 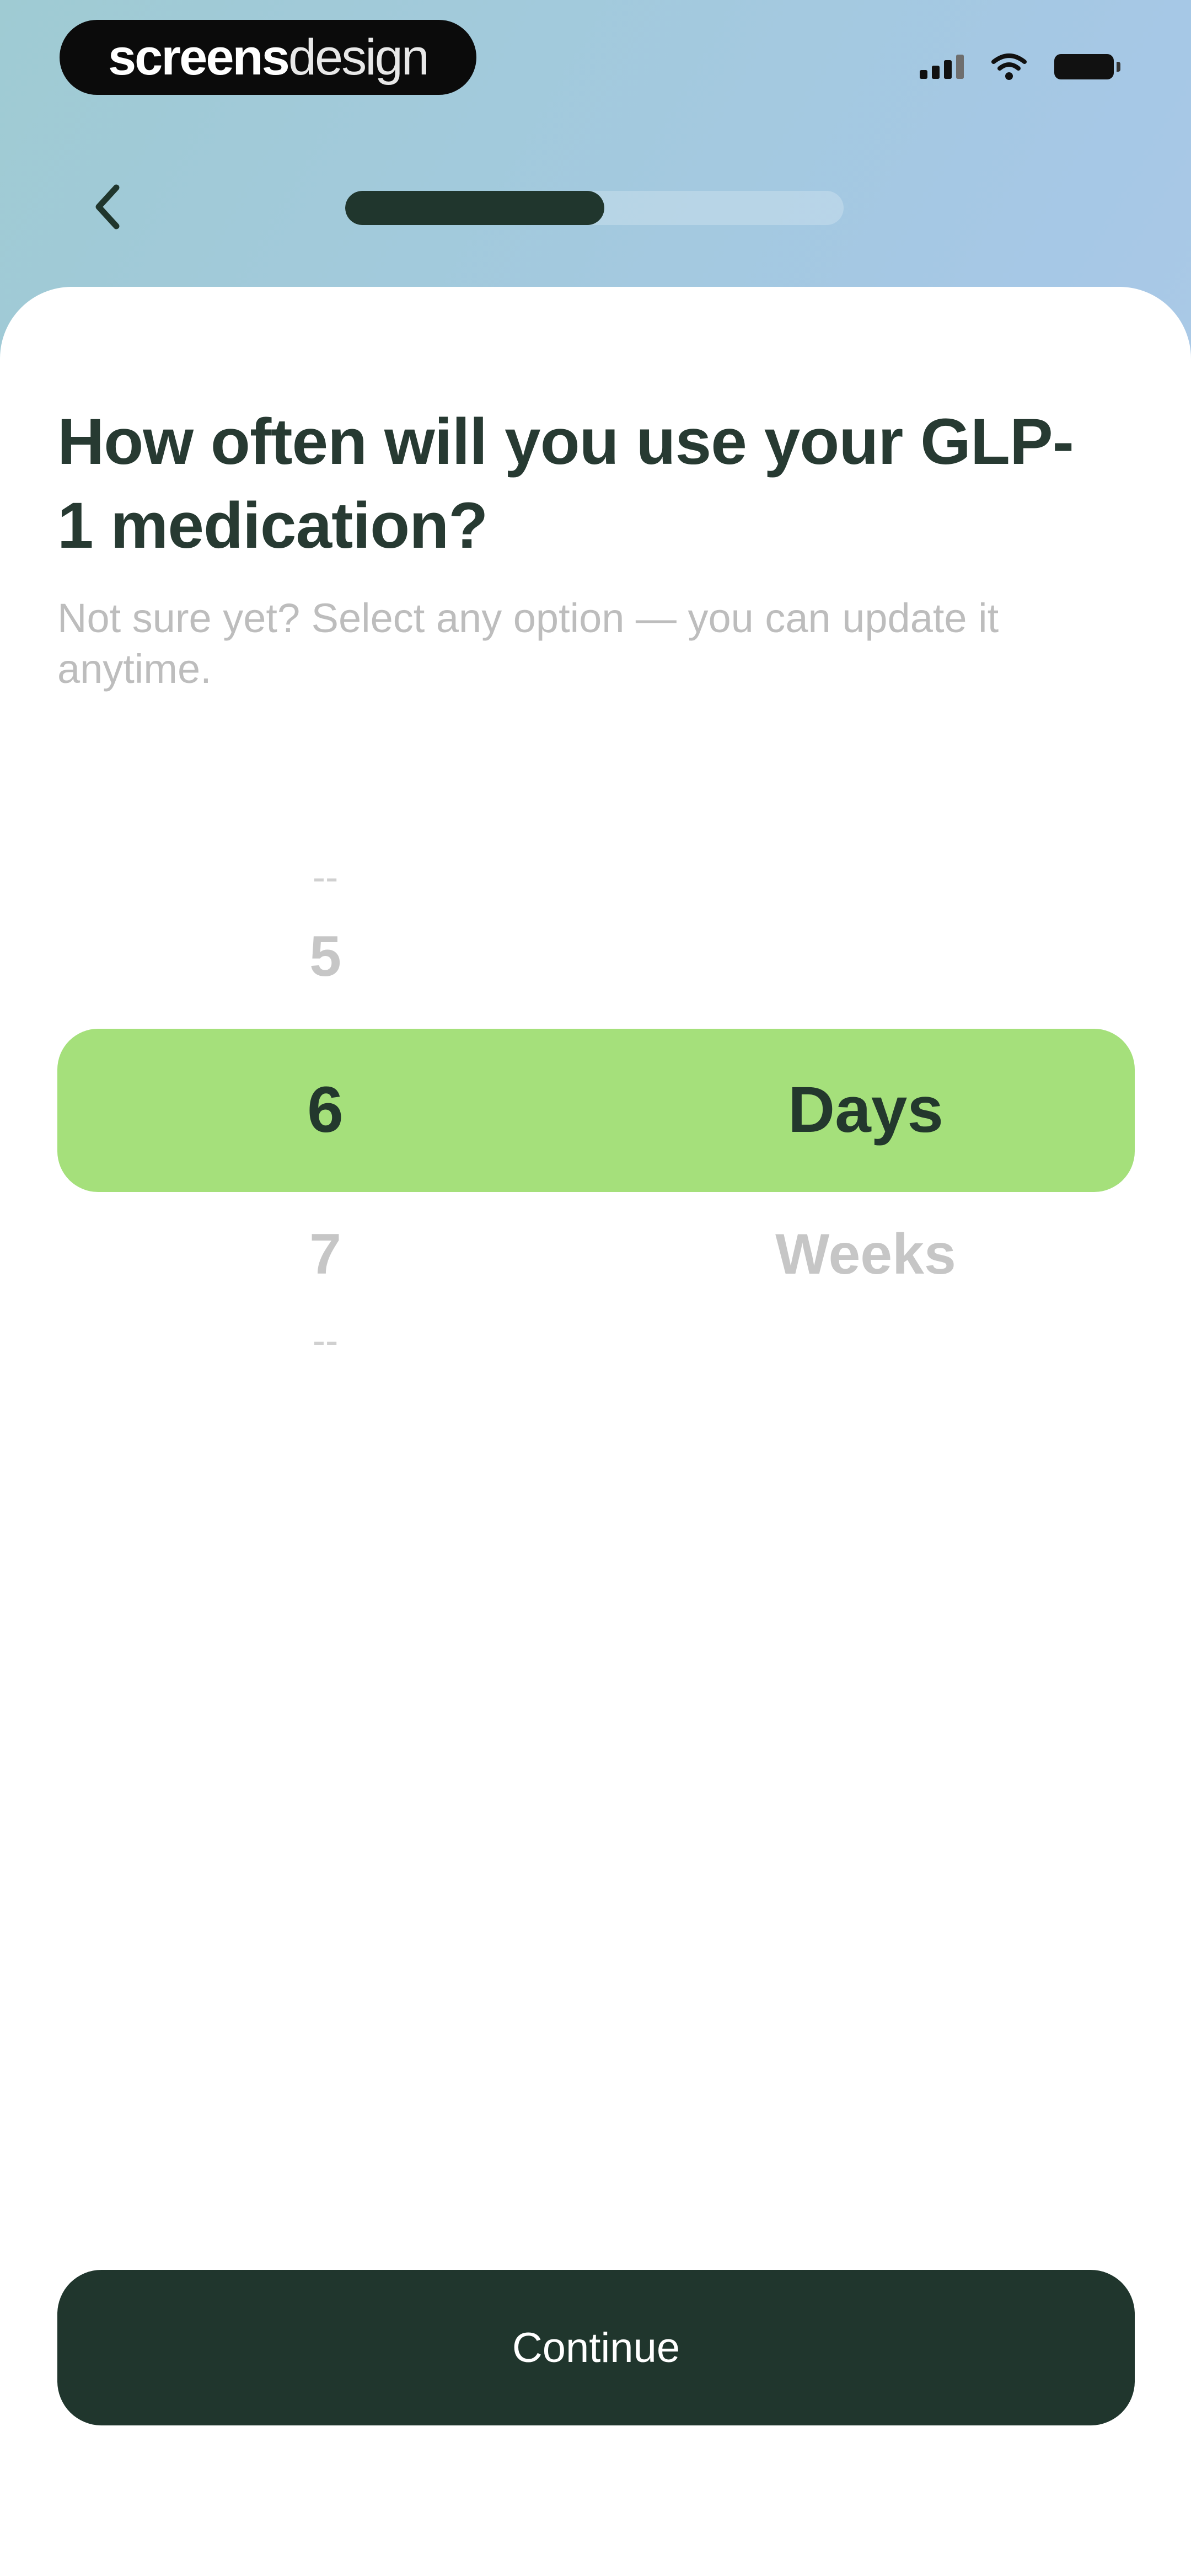 What do you see at coordinates (475, 208) in the screenshot?
I see `progress-bar-fill` at bounding box center [475, 208].